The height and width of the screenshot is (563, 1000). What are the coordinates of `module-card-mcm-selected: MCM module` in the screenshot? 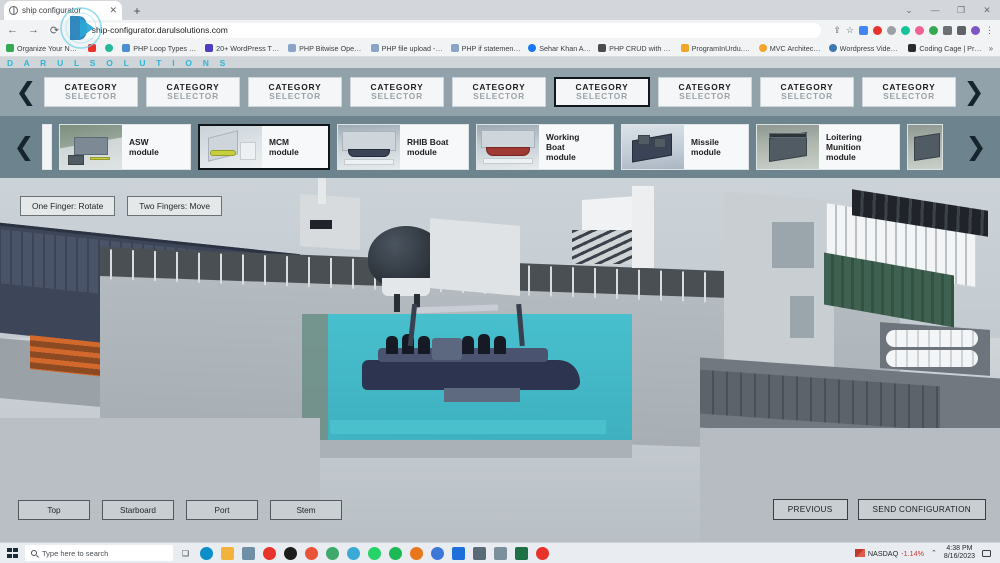 It's located at (264, 147).